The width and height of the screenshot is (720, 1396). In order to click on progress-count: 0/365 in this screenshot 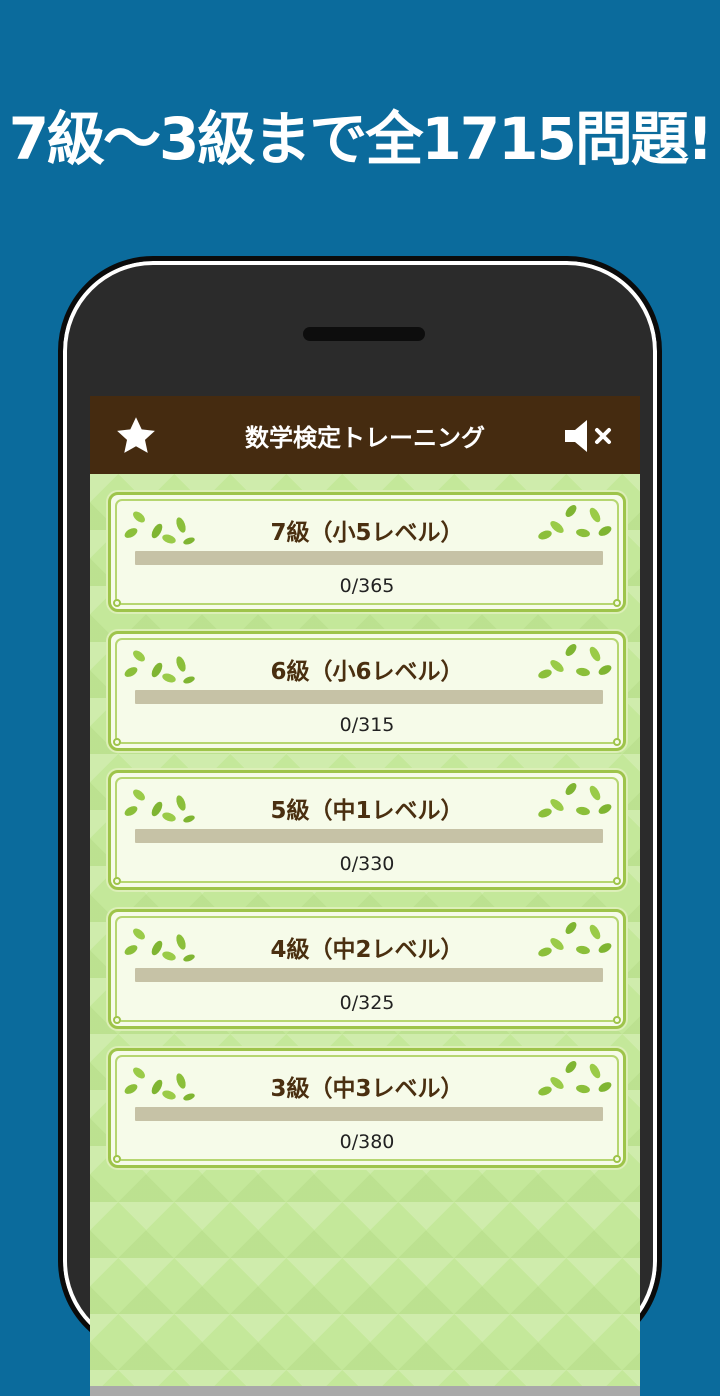, I will do `click(367, 586)`.